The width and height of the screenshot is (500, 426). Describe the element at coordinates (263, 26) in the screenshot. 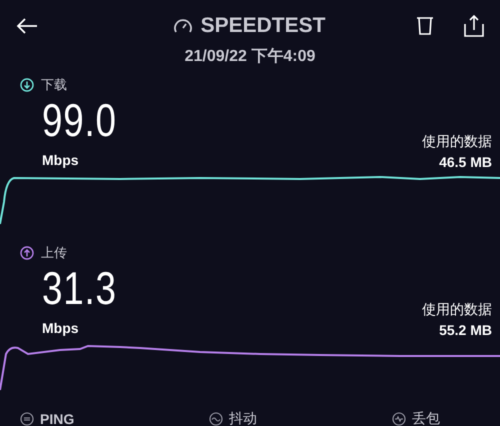

I see `app-title: SPEEDTEST` at that location.